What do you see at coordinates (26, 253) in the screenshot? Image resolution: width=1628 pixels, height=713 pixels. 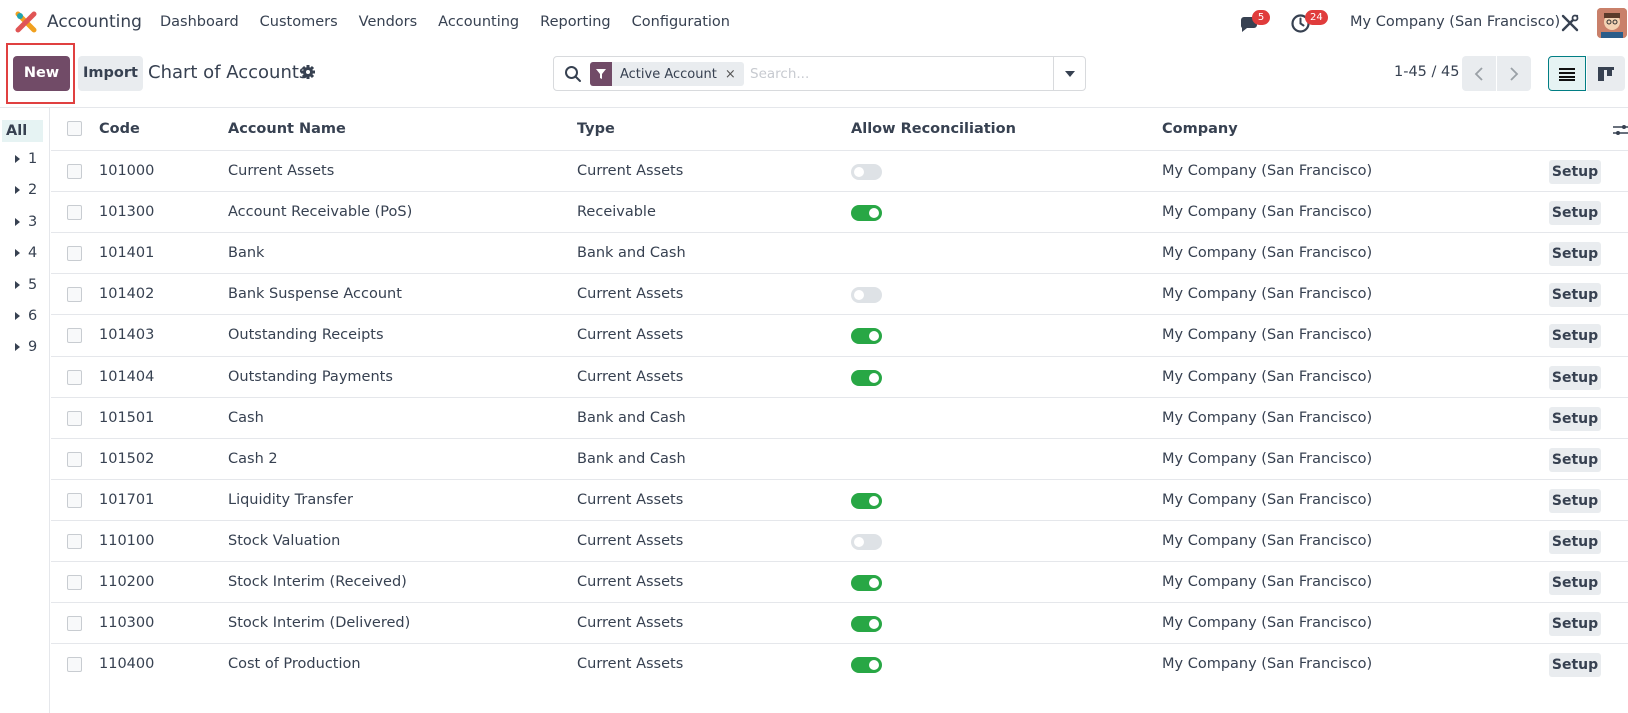 I see `search-panel-group: 4` at bounding box center [26, 253].